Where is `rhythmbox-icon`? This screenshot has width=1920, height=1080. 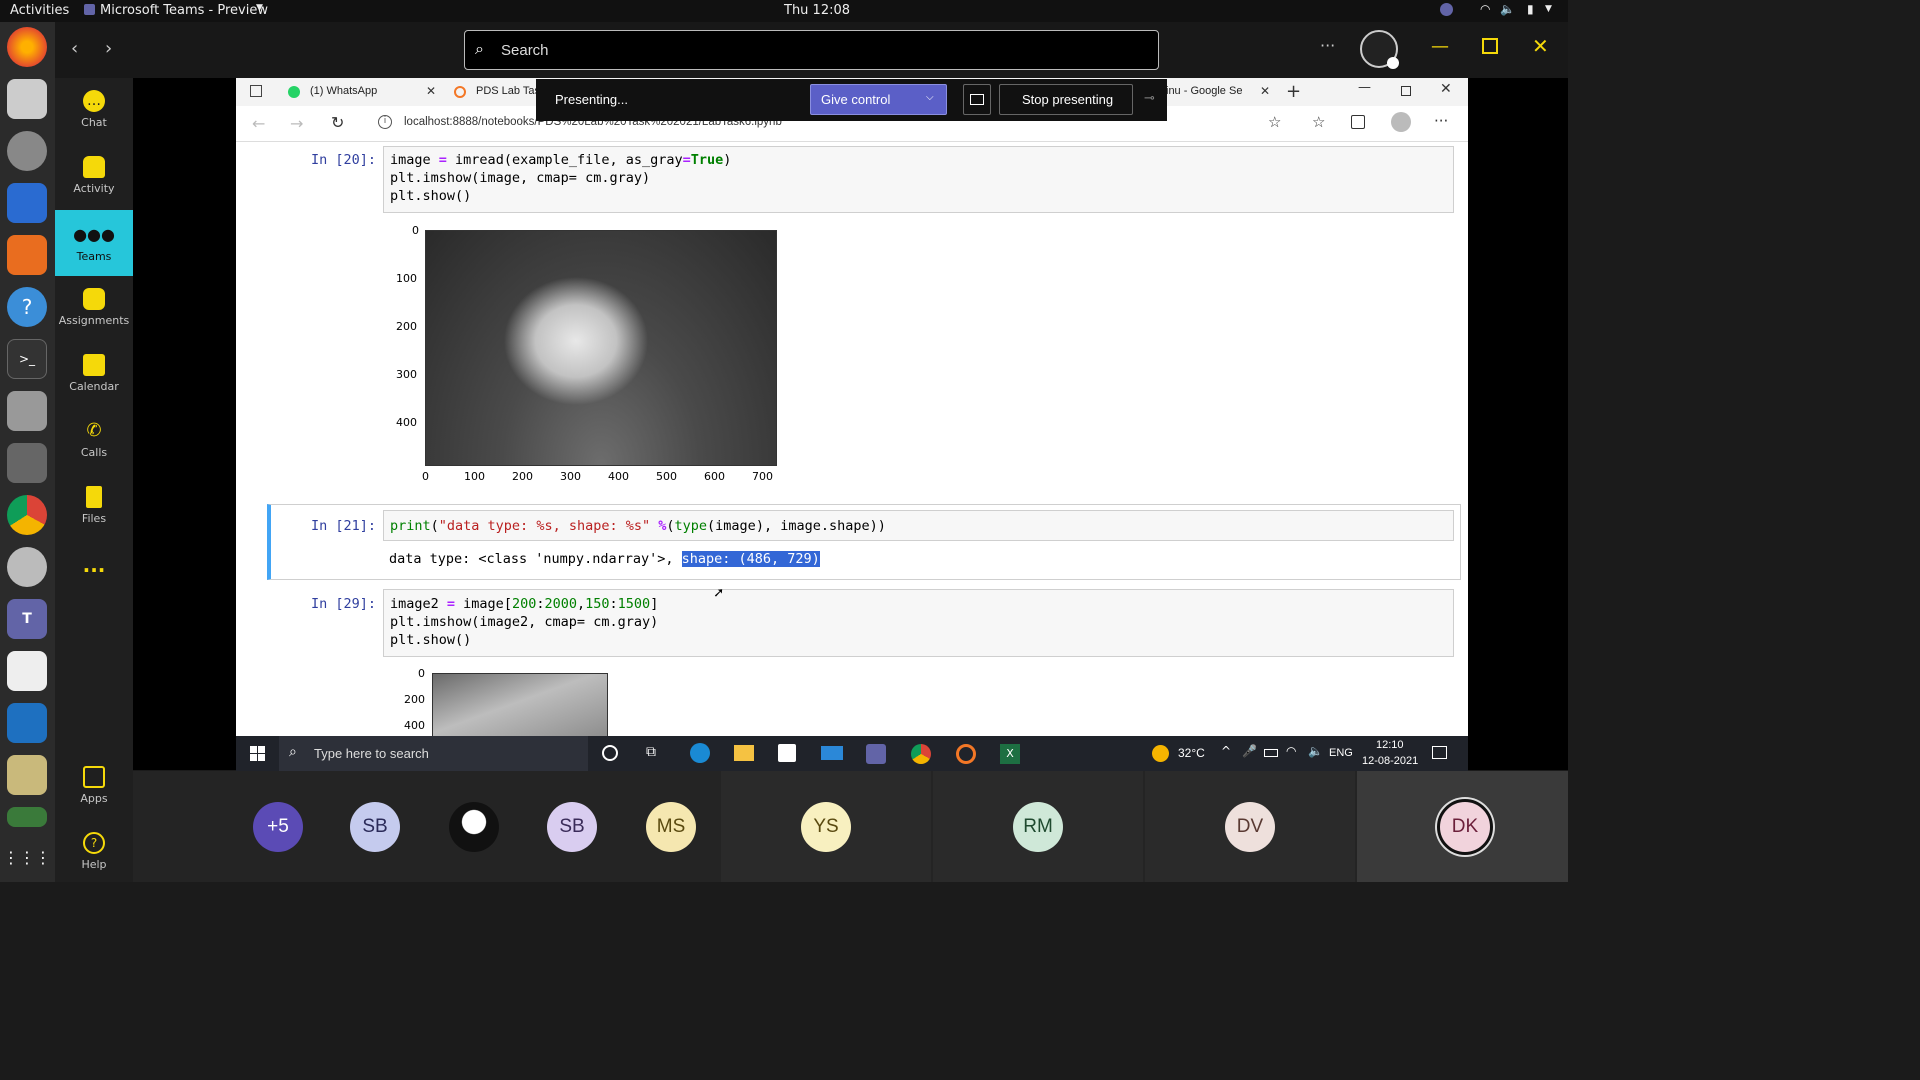 rhythmbox-icon is located at coordinates (27, 151).